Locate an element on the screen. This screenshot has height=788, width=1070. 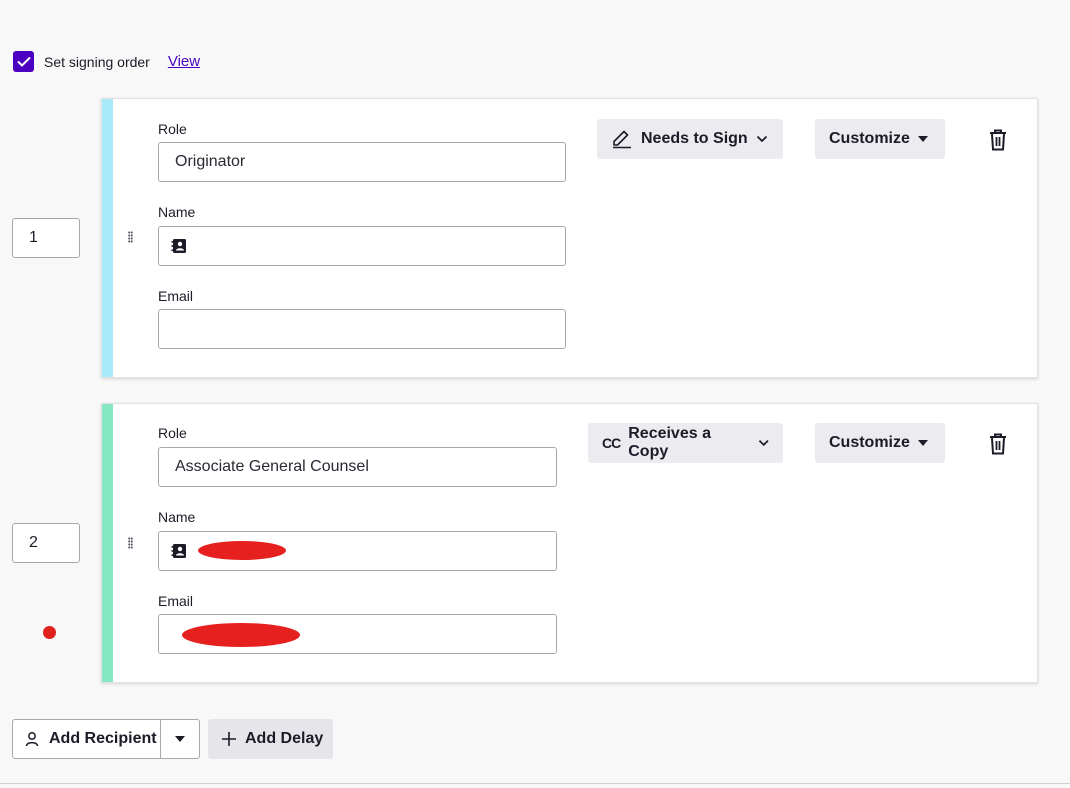
divider is located at coordinates (535, 783).